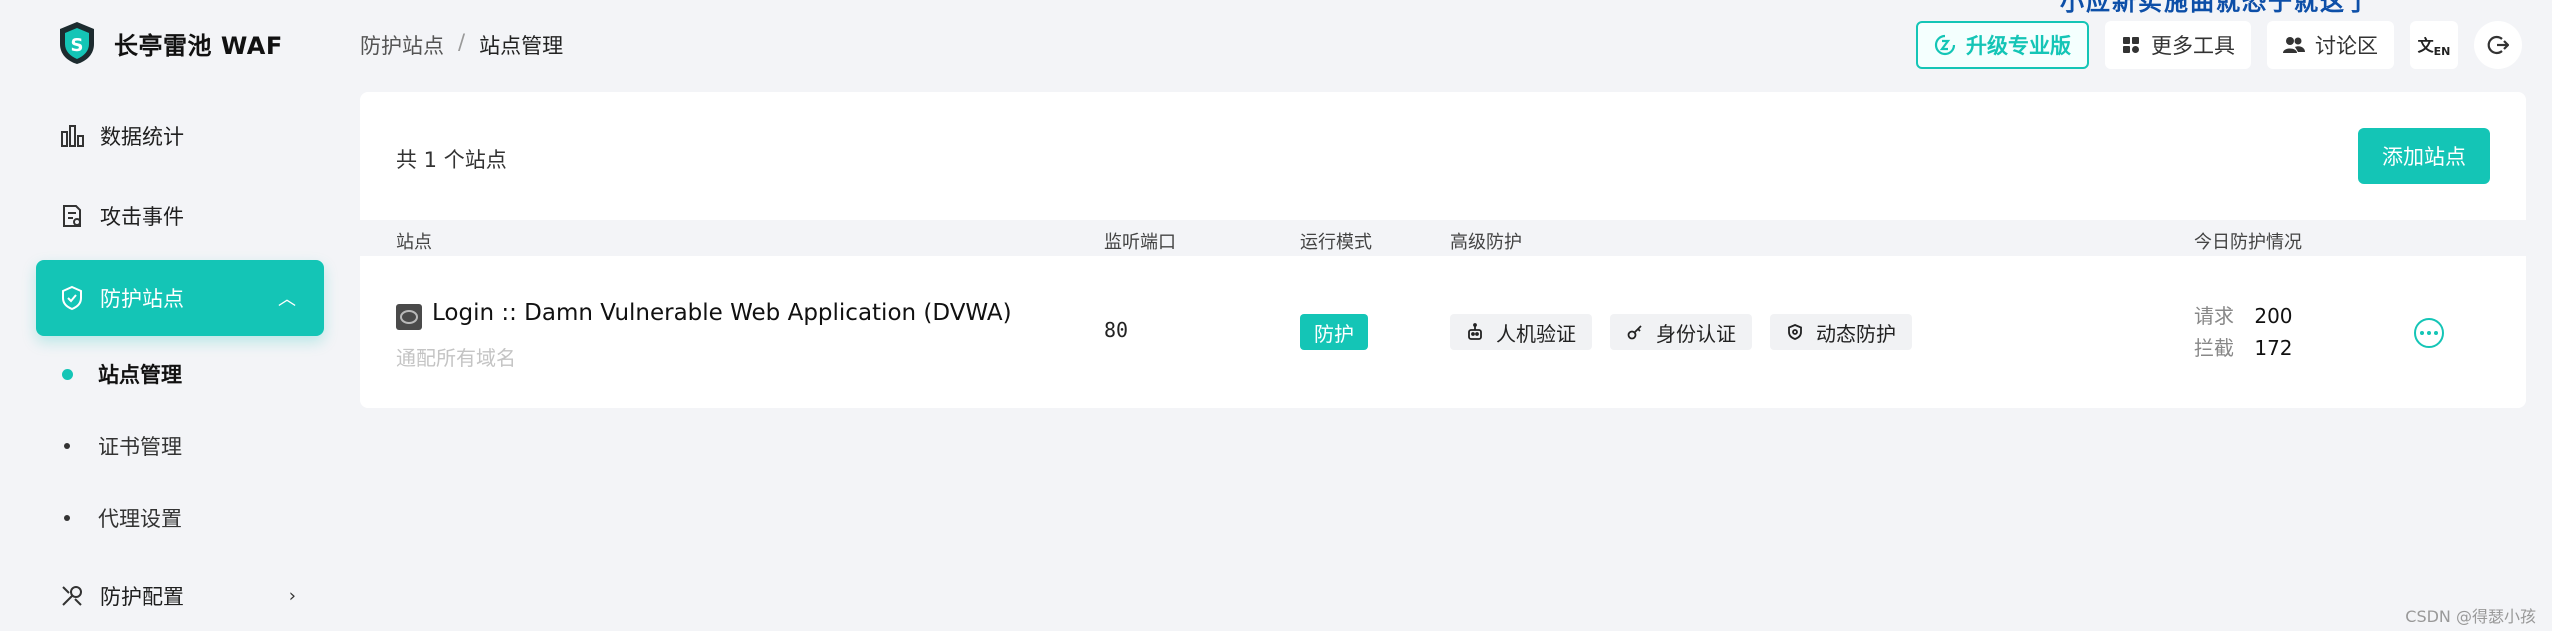 This screenshot has height=631, width=2552. I want to click on stat-requests-label: 请求, so click(2214, 316).